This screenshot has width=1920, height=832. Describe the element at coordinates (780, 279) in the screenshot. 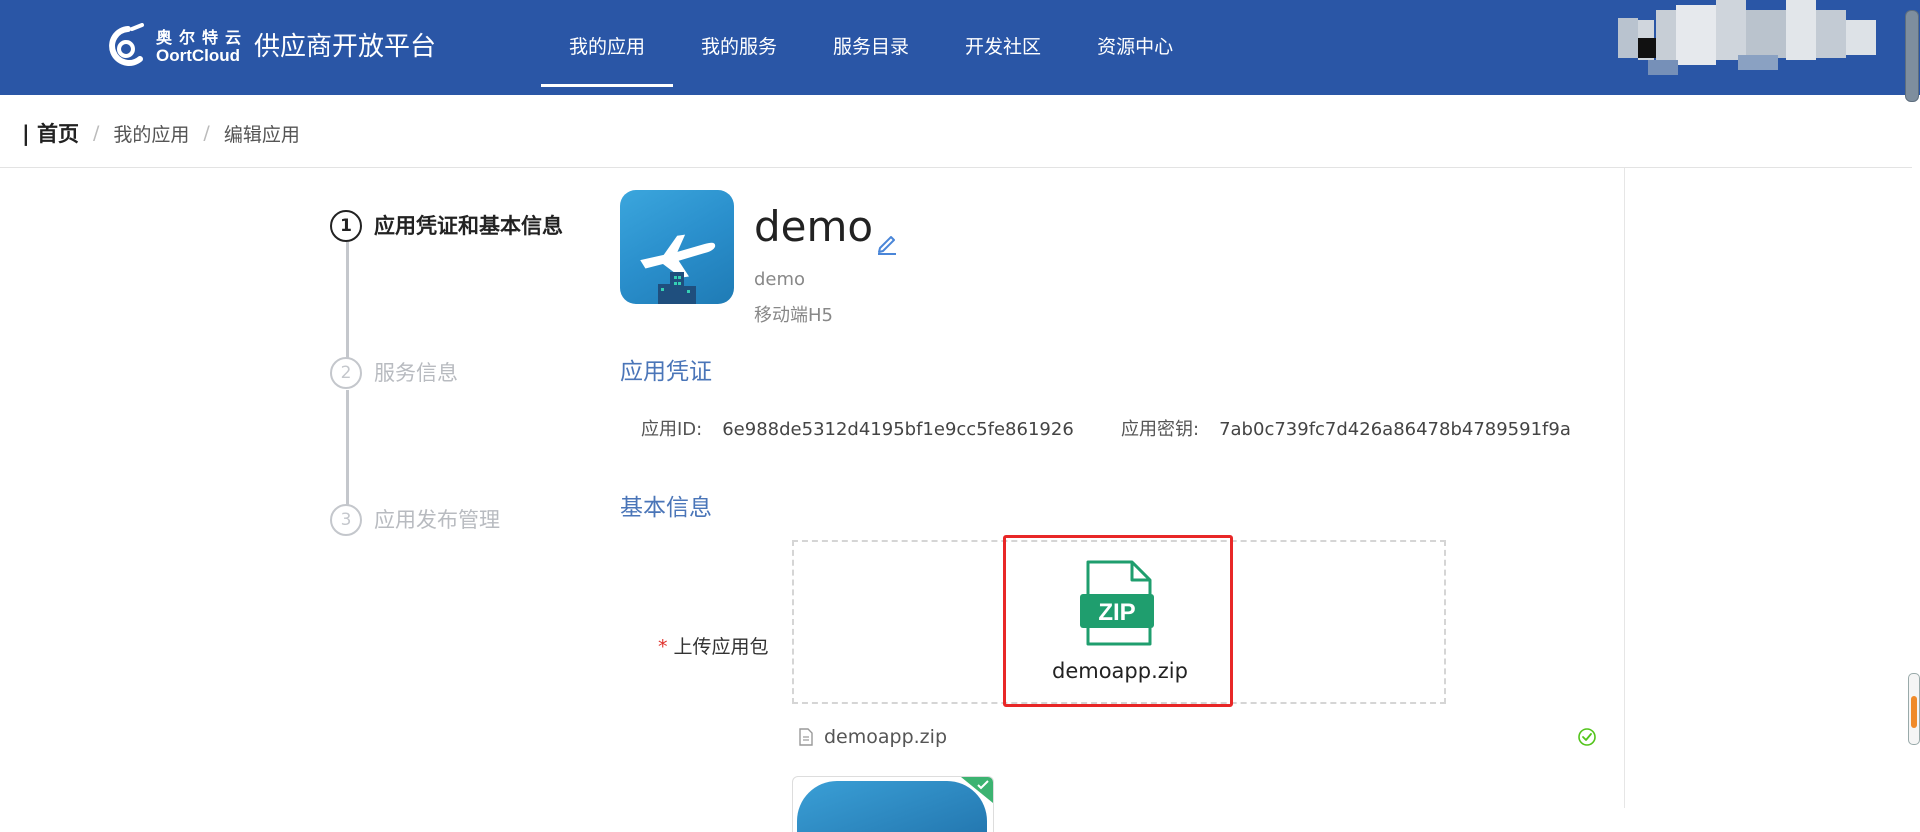

I see `app-subtitle: demo` at that location.